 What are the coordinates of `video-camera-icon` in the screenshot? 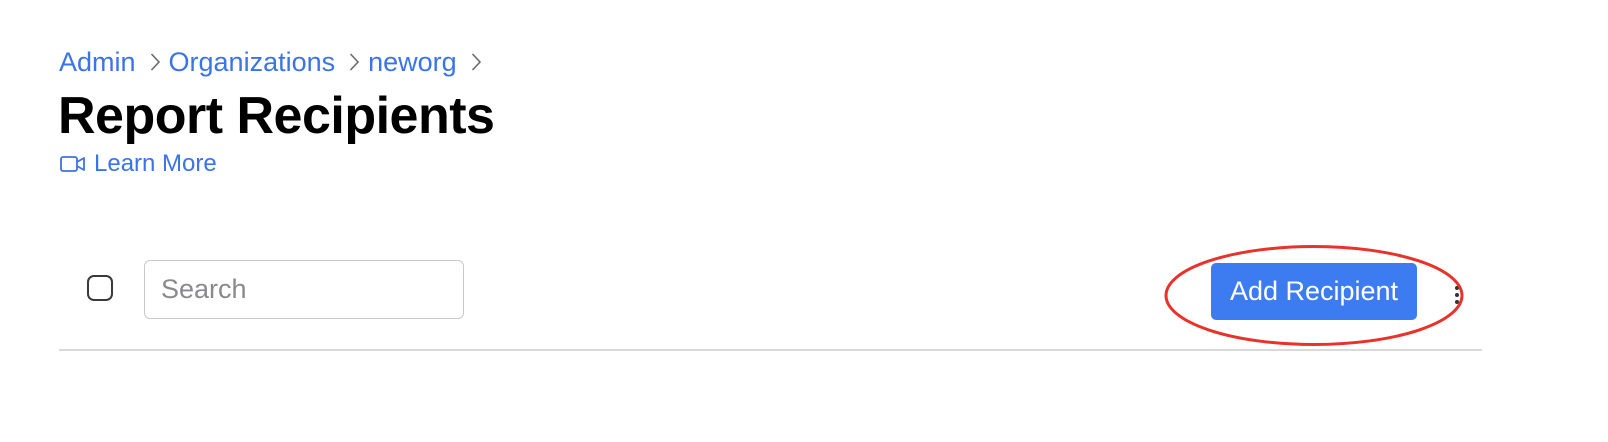 It's located at (73, 164).